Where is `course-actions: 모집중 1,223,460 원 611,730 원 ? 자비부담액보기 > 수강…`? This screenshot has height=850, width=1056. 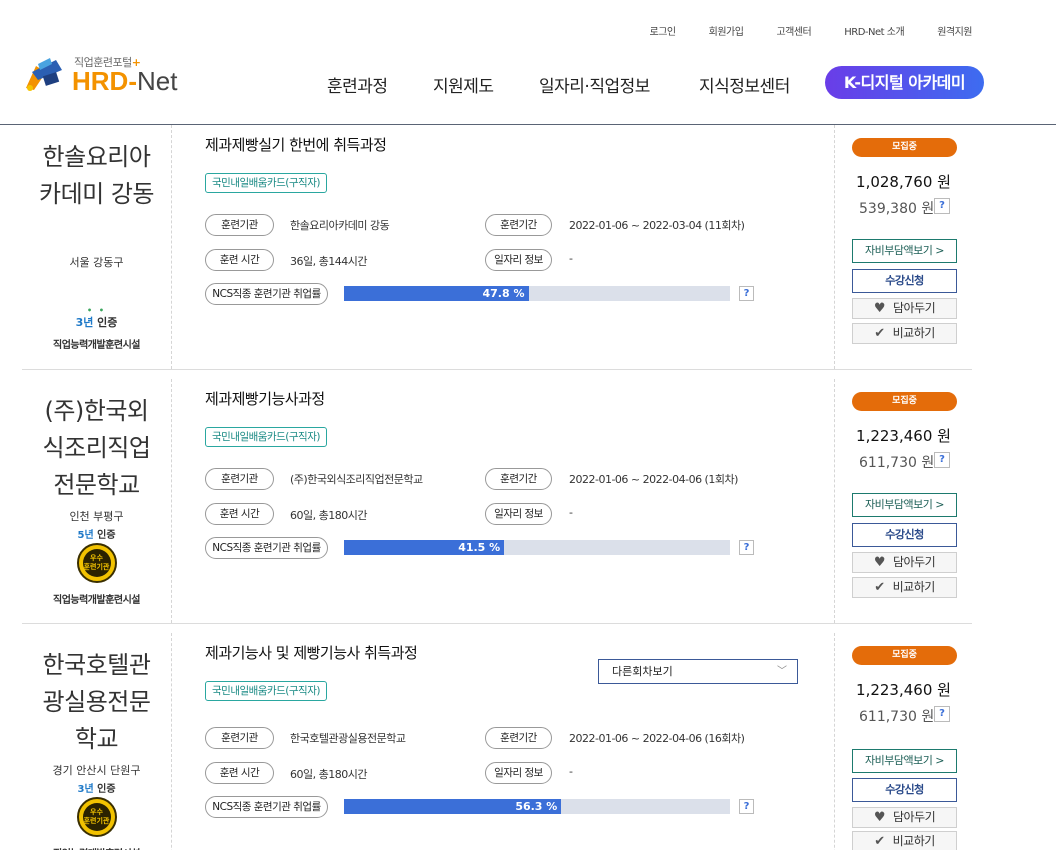 course-actions: 모집중 1,223,460 원 611,730 원 ? 자비부담액보기 > 수강… is located at coordinates (903, 501).